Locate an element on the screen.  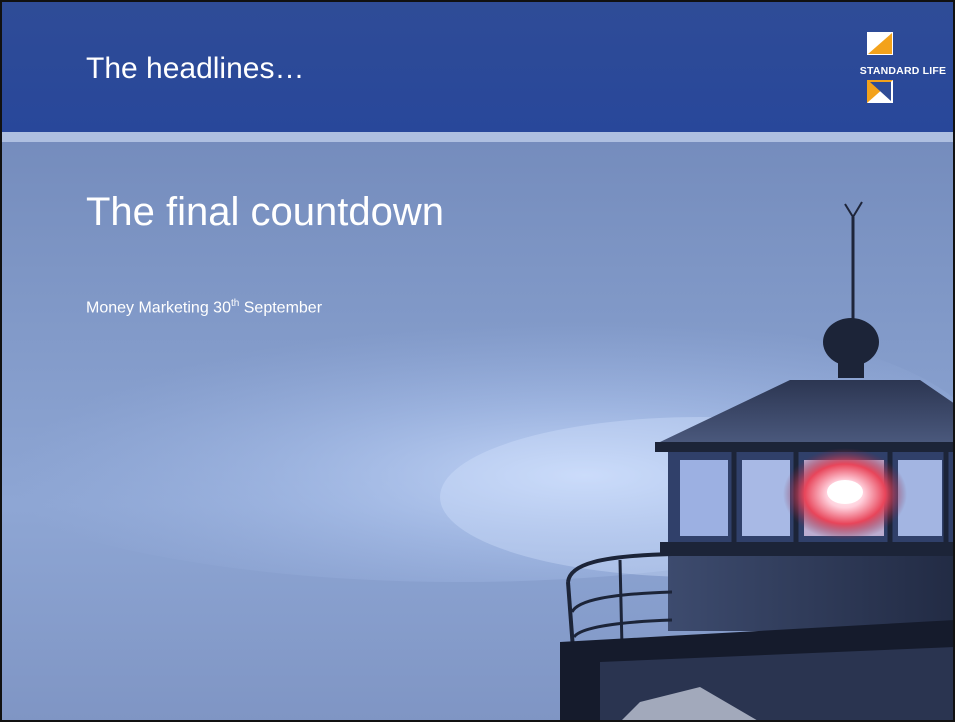
subtitle-text: Money Marketing 30 is located at coordinates (158, 308).